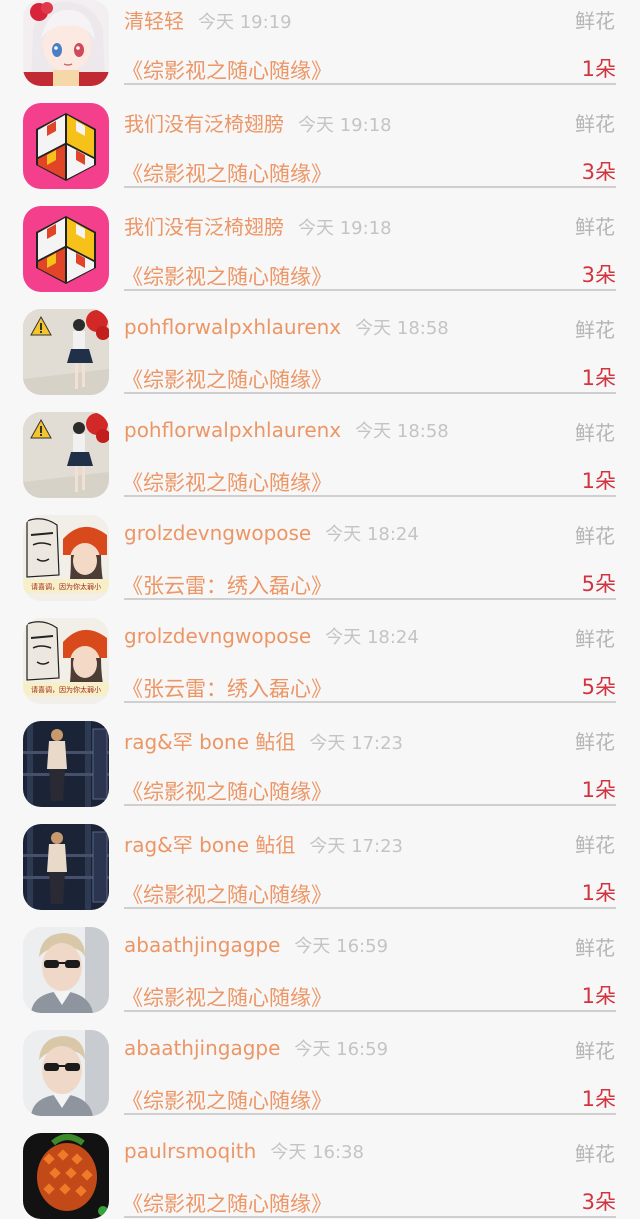  Describe the element at coordinates (345, 228) in the screenshot. I see `timestamp: 今天 19:18` at that location.